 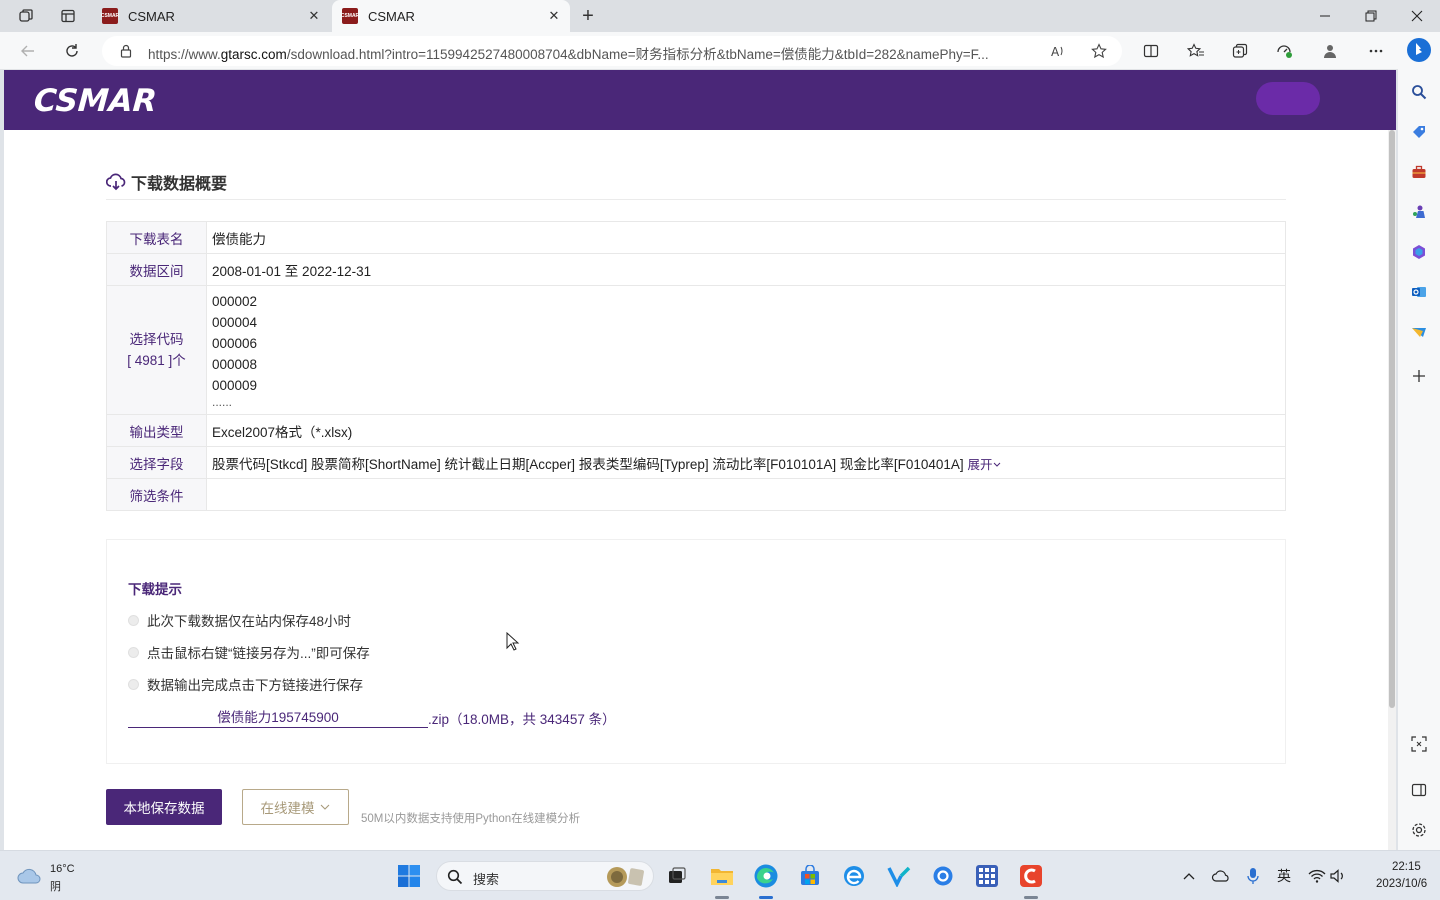 What do you see at coordinates (1099, 51) in the screenshot?
I see `favorite-star-icon` at bounding box center [1099, 51].